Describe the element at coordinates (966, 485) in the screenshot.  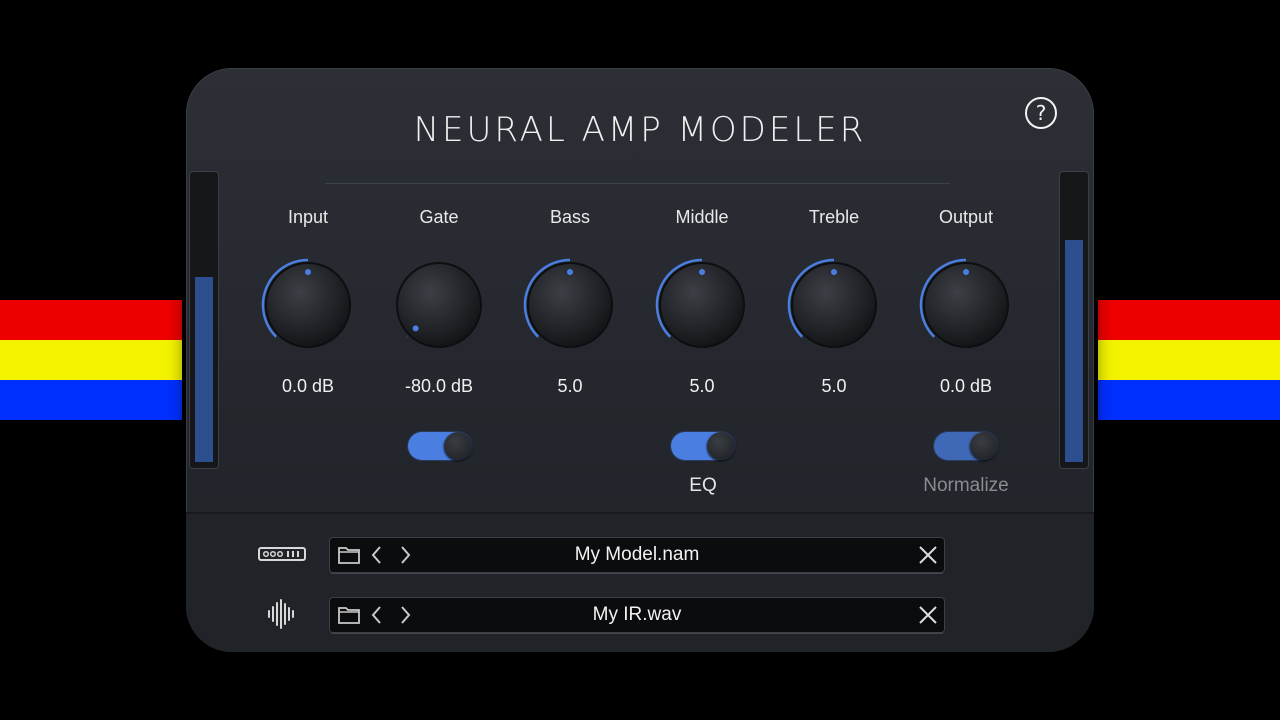
I see `normalize-label: Normalize` at that location.